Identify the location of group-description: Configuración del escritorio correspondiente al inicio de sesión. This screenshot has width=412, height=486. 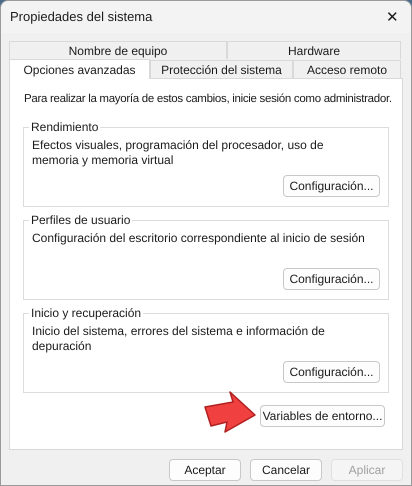
(199, 238).